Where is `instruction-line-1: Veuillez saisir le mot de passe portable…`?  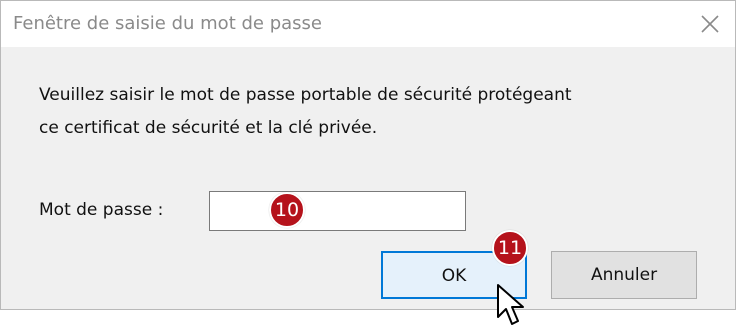 instruction-line-1: Veuillez saisir le mot de passe portable… is located at coordinates (305, 95).